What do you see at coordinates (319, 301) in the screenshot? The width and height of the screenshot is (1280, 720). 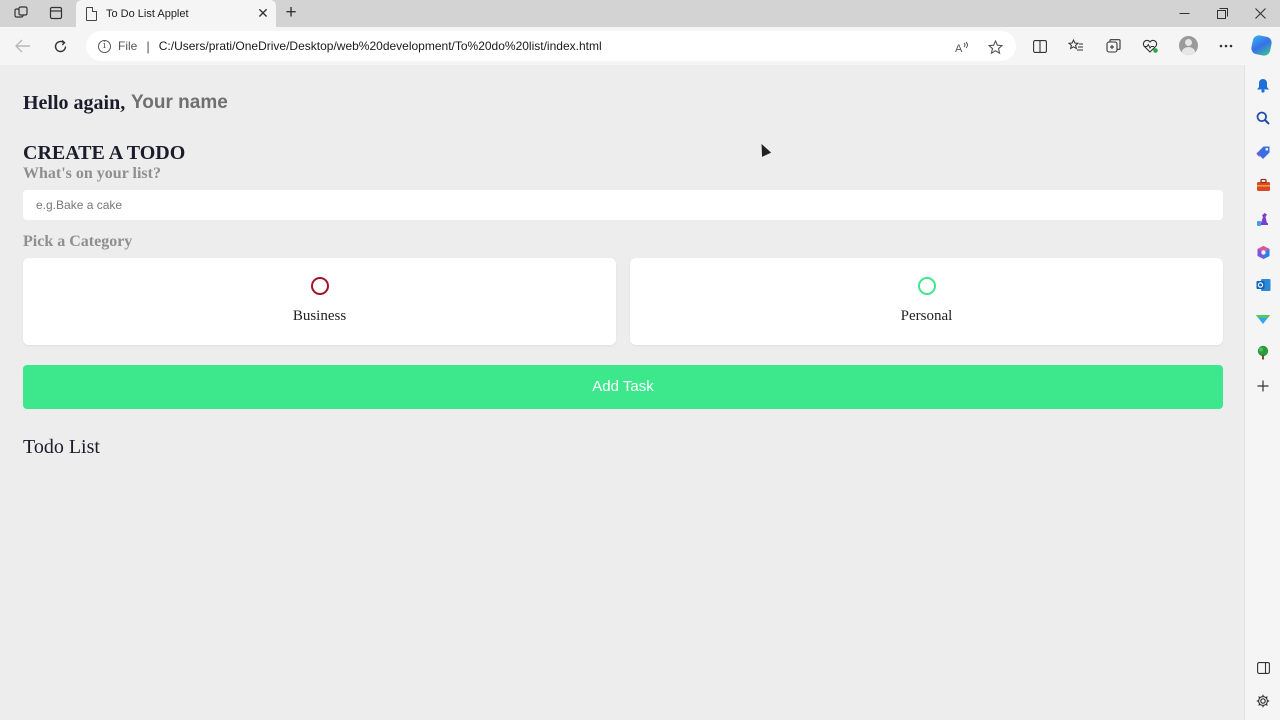 I see `category-business-card: Business` at bounding box center [319, 301].